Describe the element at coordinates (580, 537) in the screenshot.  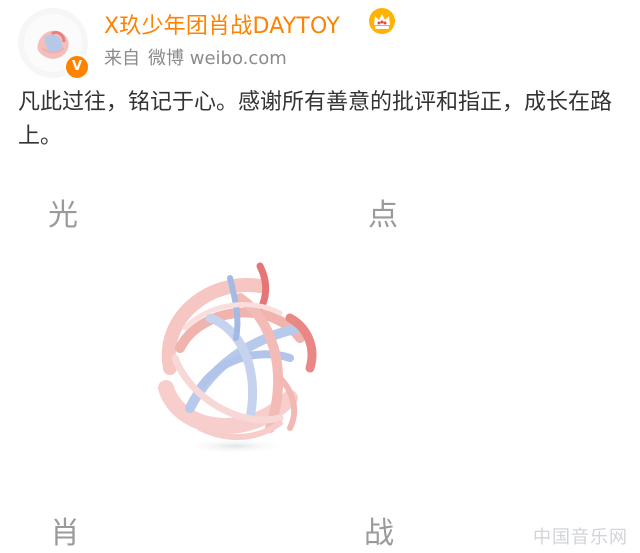
I see `watermark: 中国音乐网` at that location.